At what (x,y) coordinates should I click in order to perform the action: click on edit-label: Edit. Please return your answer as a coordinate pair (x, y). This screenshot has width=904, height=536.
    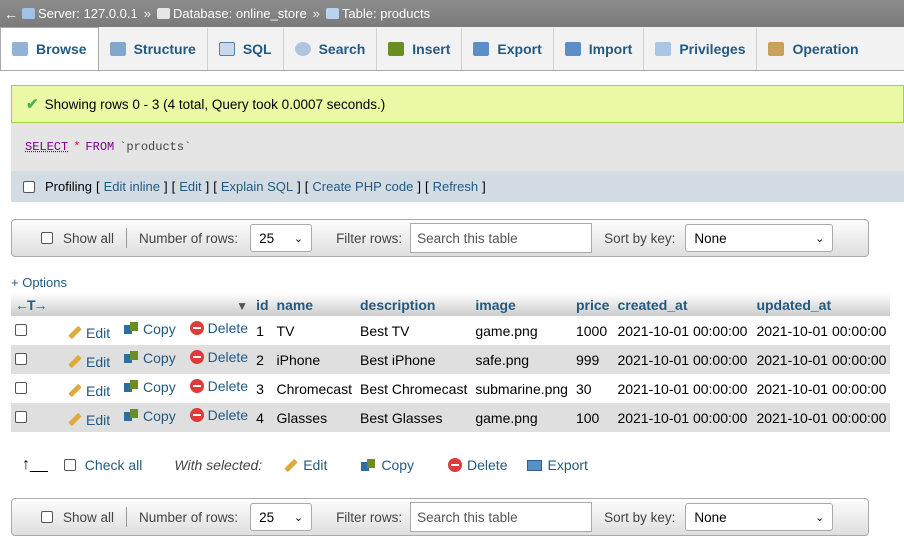
    Looking at the image, I should click on (98, 332).